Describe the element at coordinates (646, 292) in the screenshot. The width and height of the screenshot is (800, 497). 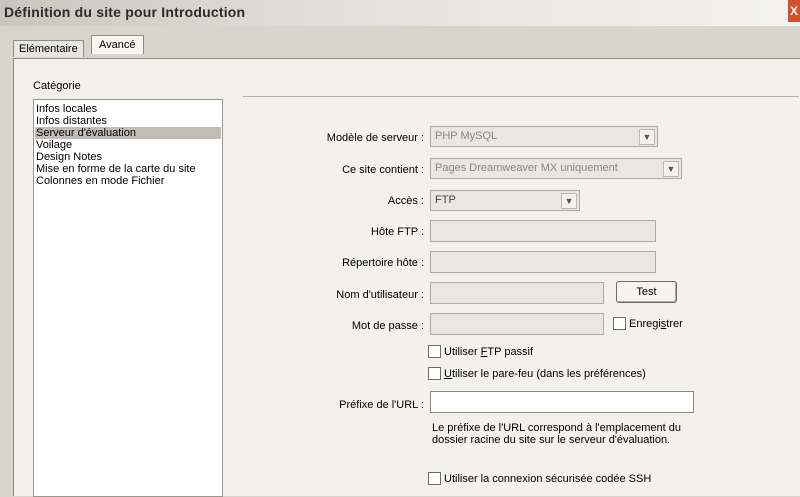
I see `test-button: Test` at that location.